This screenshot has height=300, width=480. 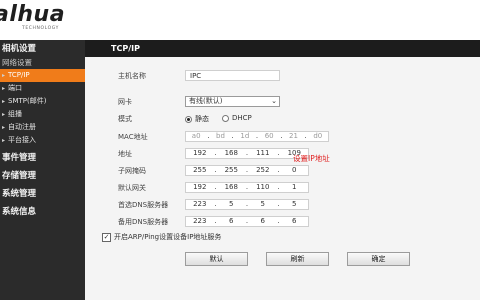 I want to click on ip-octet: 111, so click(x=263, y=153).